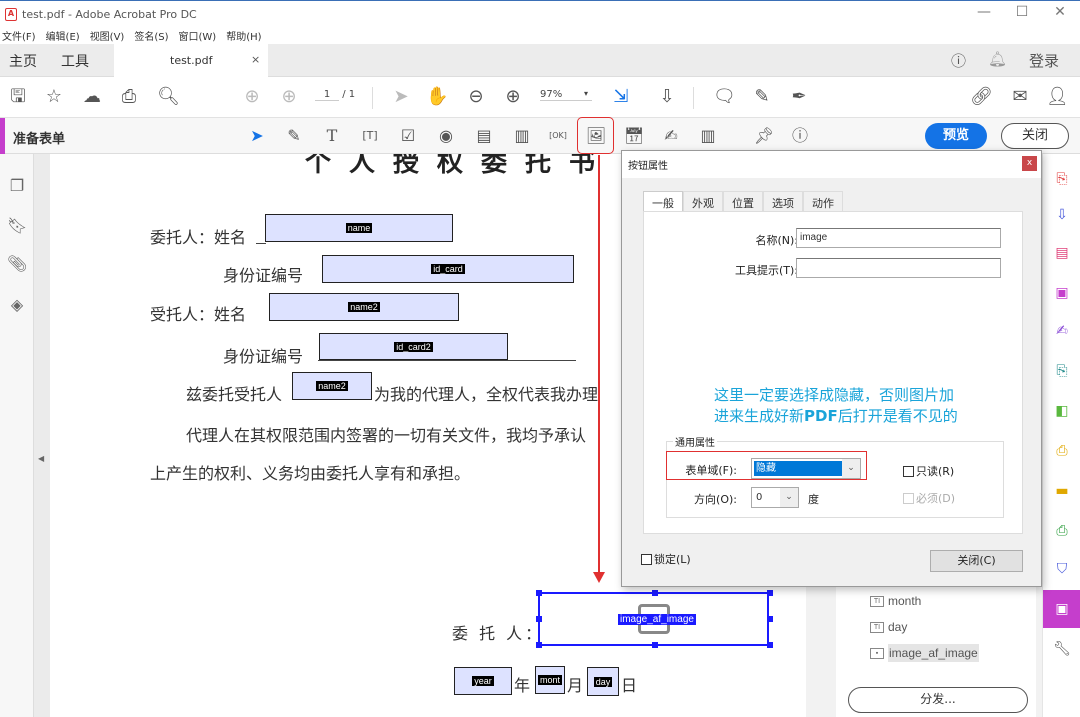 This screenshot has width=1080, height=717. I want to click on field-name2-inline: name2, so click(332, 386).